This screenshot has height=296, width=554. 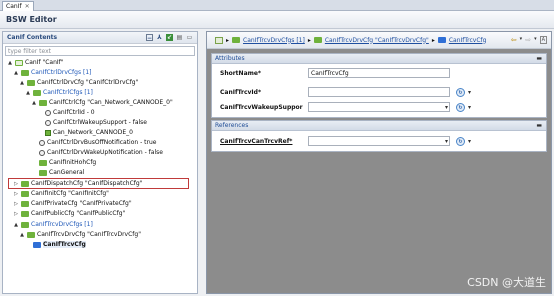 What do you see at coordinates (377, 40) in the screenshot?
I see `breadcrumb-item-1: CanIfTrcvDrvCfg "CanIfTrcvDrvCfg"` at bounding box center [377, 40].